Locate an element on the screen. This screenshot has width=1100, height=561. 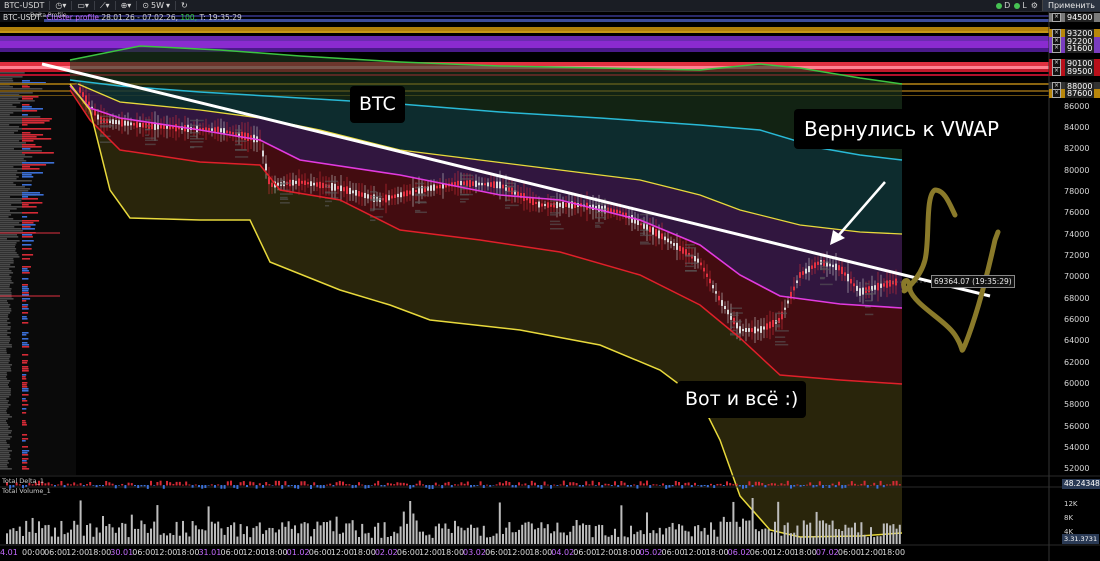
annotation-end: Вот и всё :) is located at coordinates (742, 399).